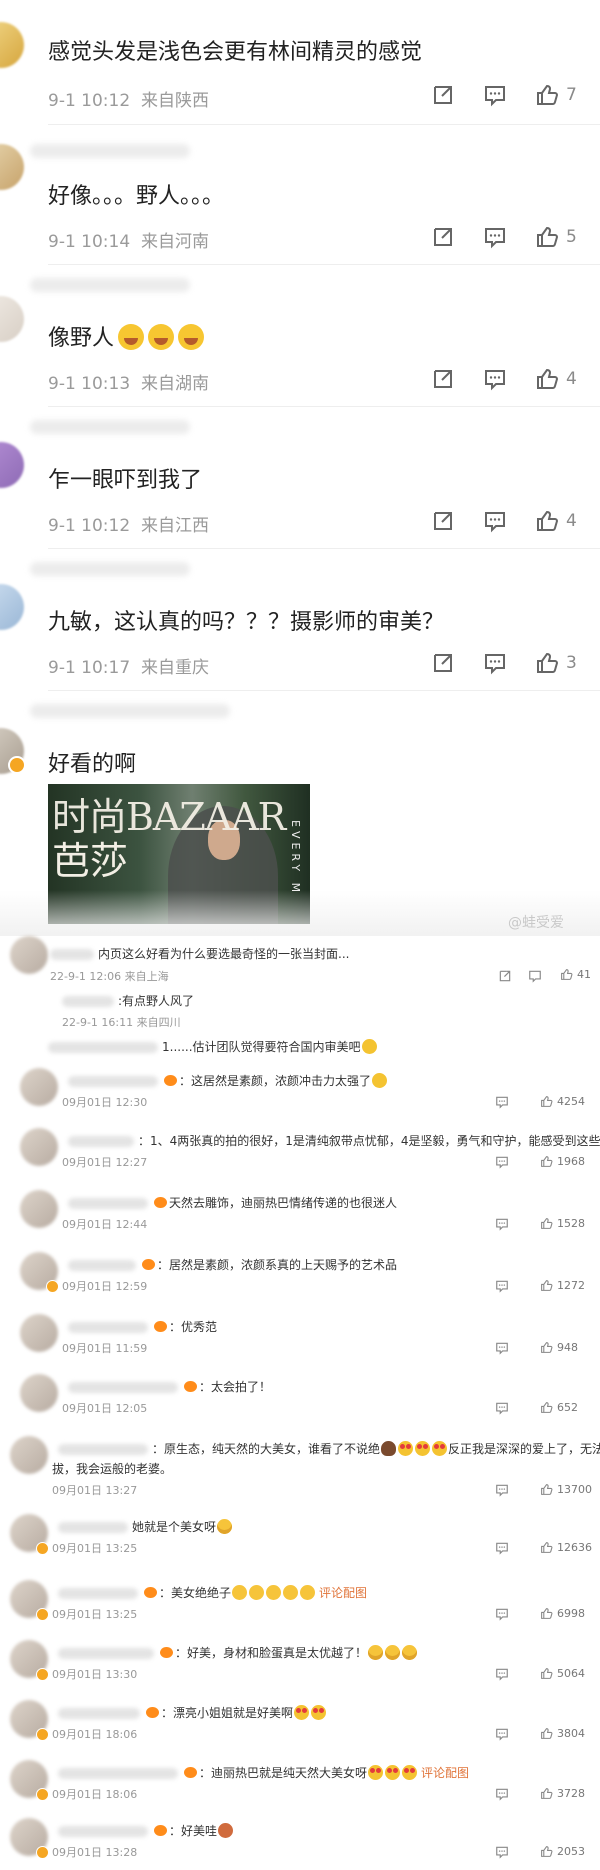 The image size is (600, 1870). I want to click on comment-meta: 9-1 10:17 来自重庆, so click(128, 668).